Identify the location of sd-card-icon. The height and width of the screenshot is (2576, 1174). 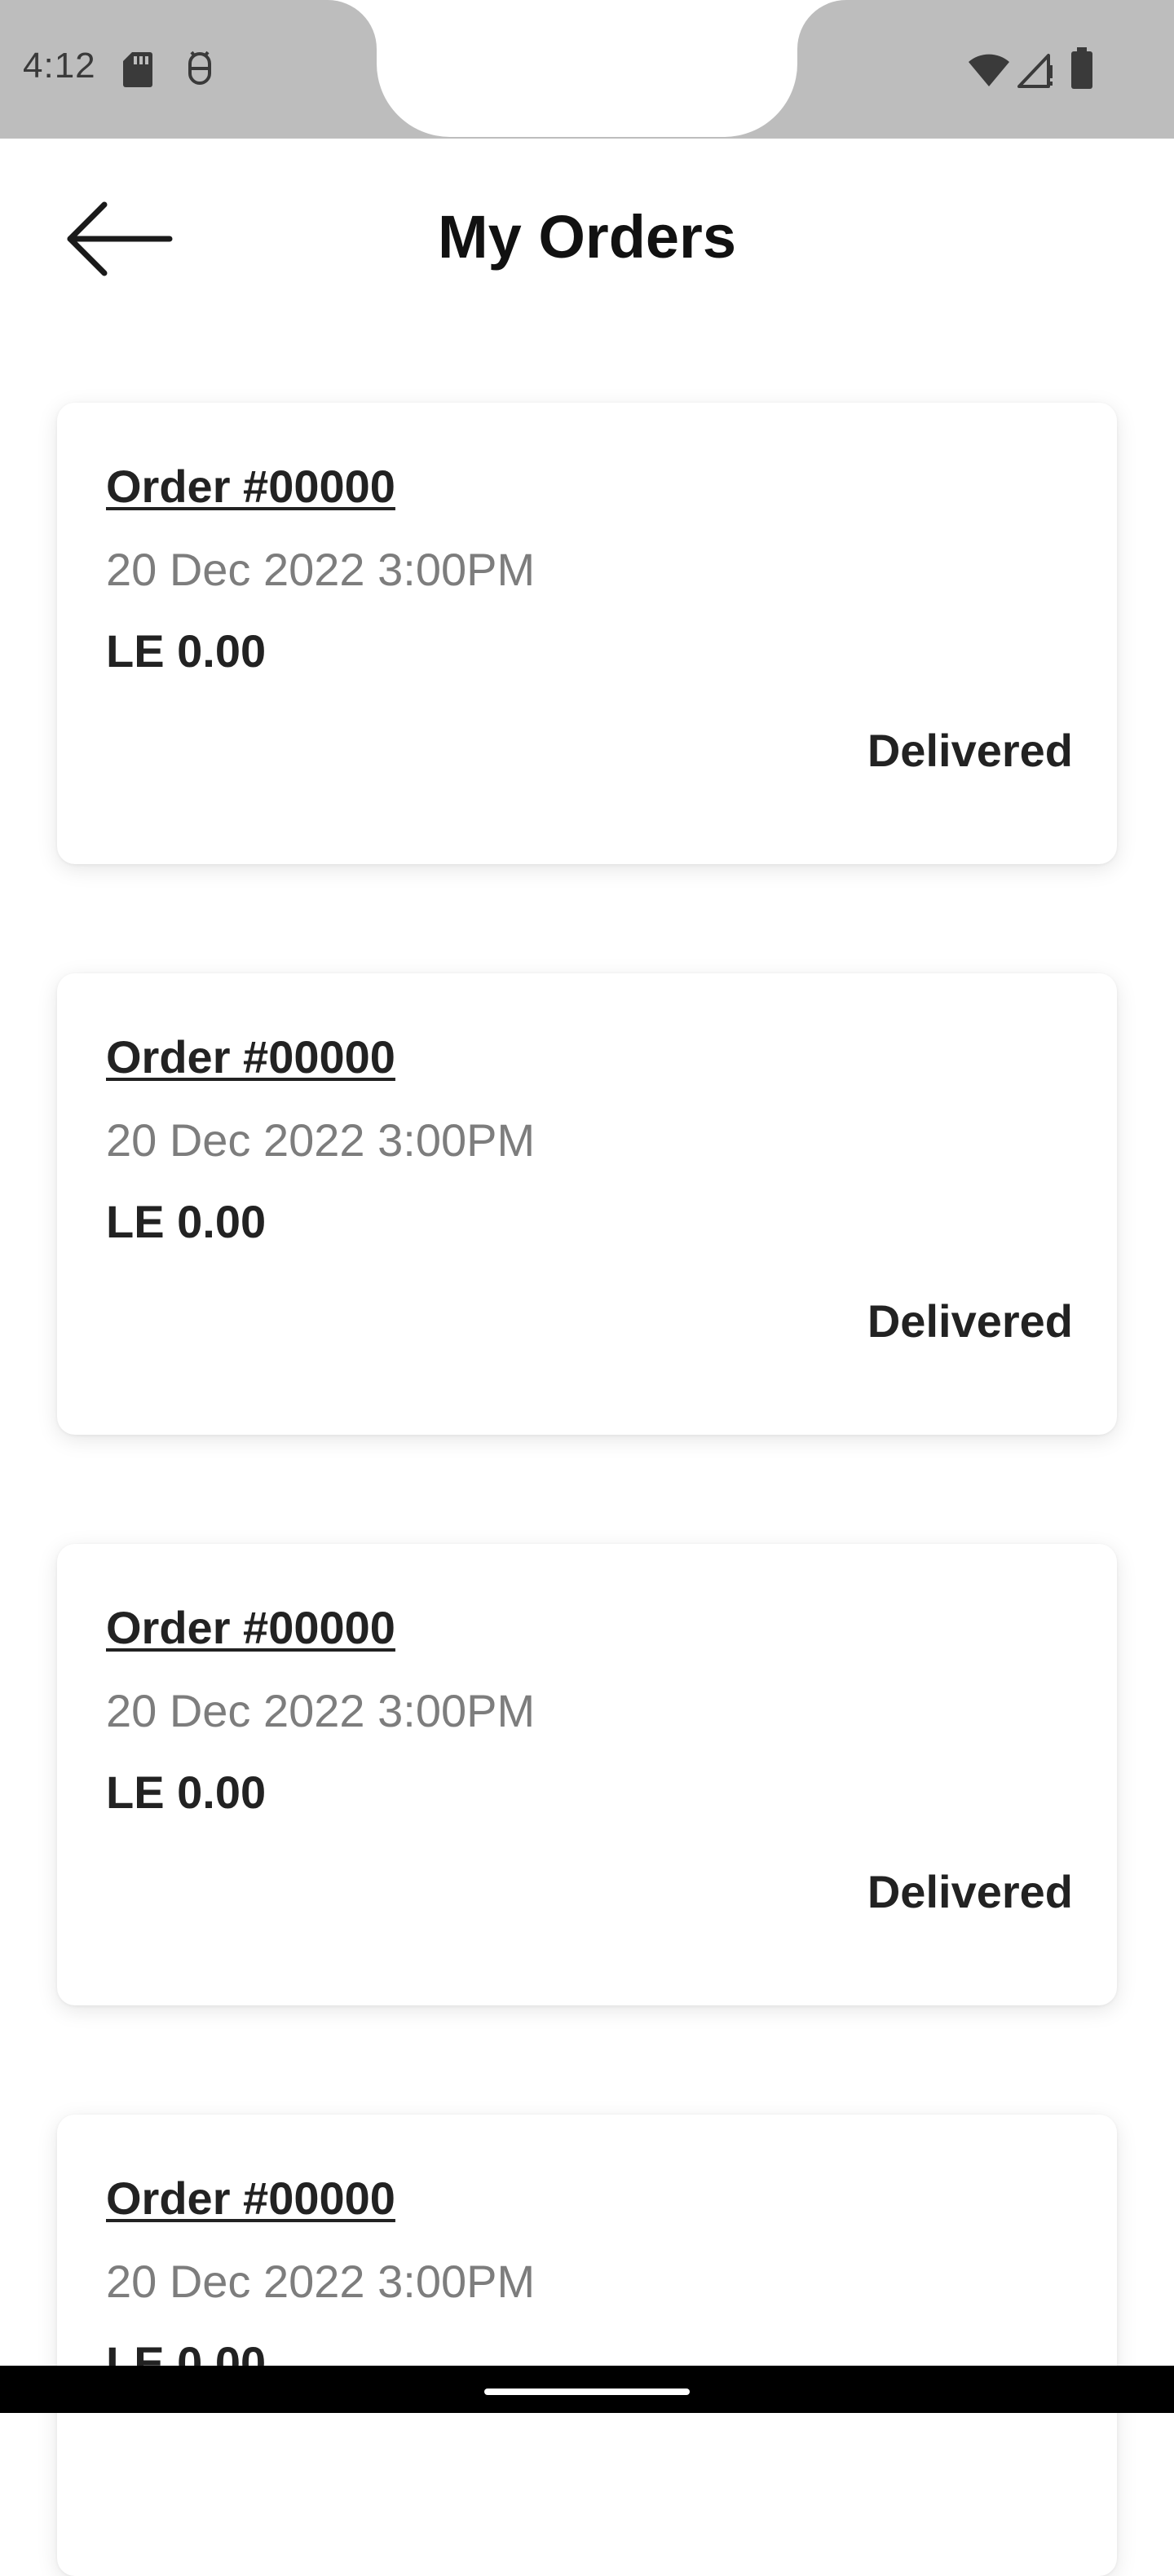
(137, 71).